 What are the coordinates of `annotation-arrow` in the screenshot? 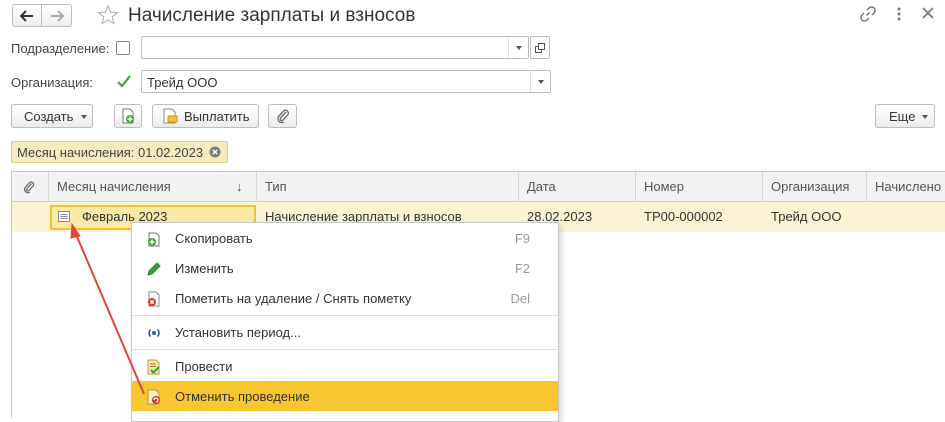 It's located at (107, 308).